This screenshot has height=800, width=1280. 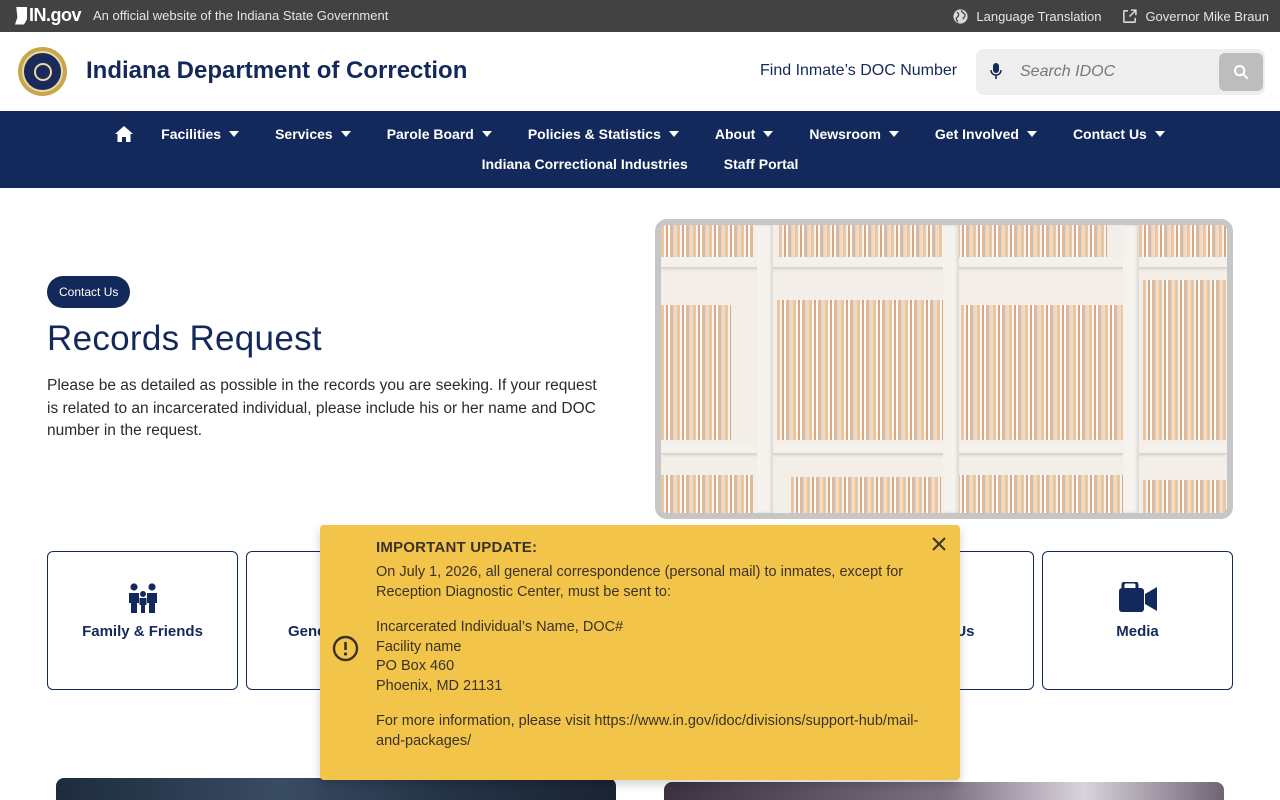 I want to click on search-button, so click(x=1241, y=72).